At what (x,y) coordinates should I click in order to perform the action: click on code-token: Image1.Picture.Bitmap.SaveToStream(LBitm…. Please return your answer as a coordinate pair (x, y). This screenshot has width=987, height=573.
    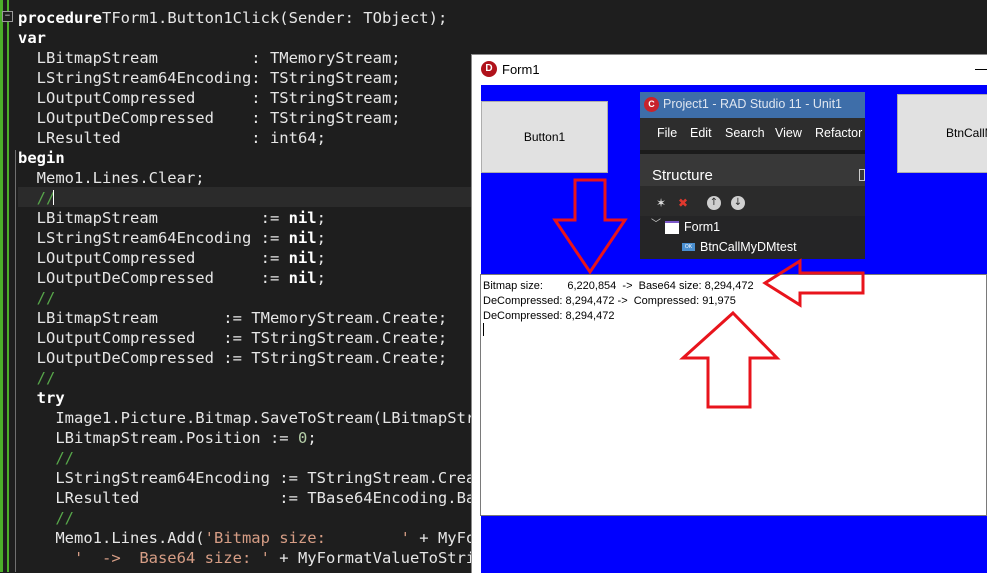
    Looking at the image, I should click on (256, 418).